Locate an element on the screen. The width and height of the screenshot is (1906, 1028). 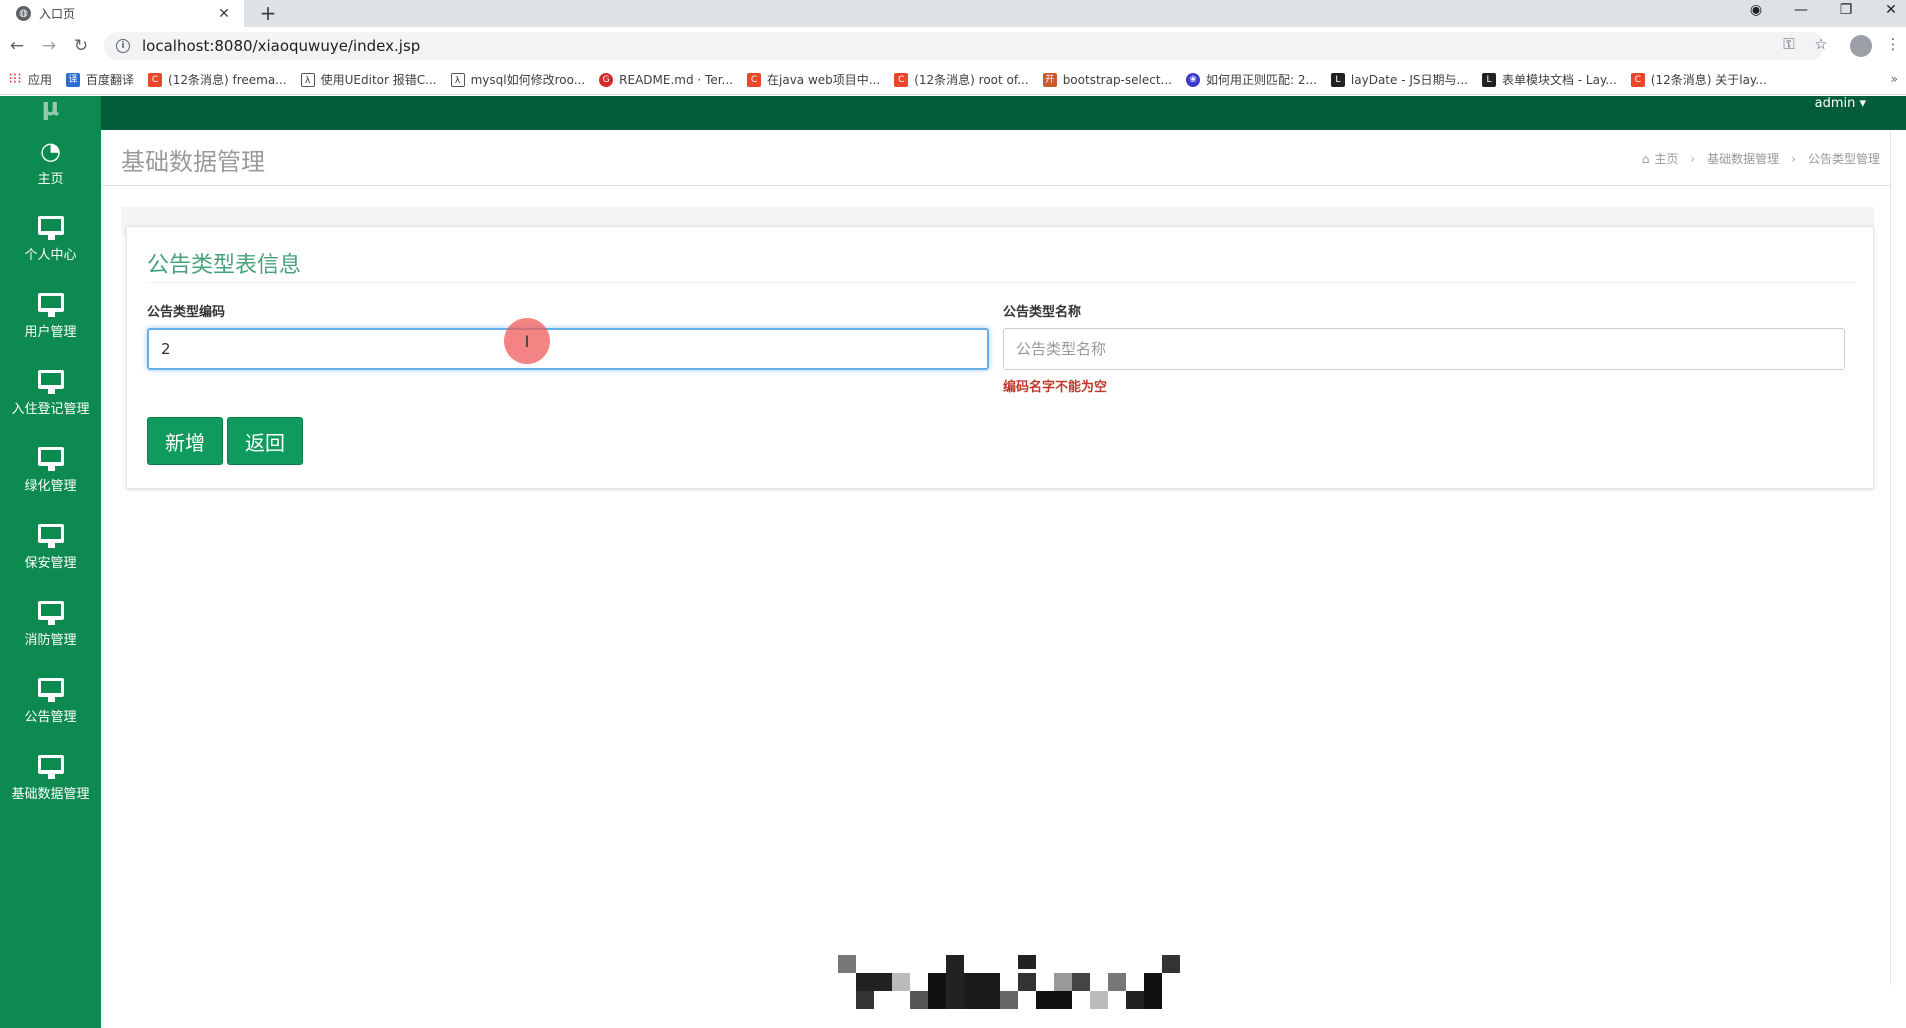
cursor-highlight: I is located at coordinates (527, 341).